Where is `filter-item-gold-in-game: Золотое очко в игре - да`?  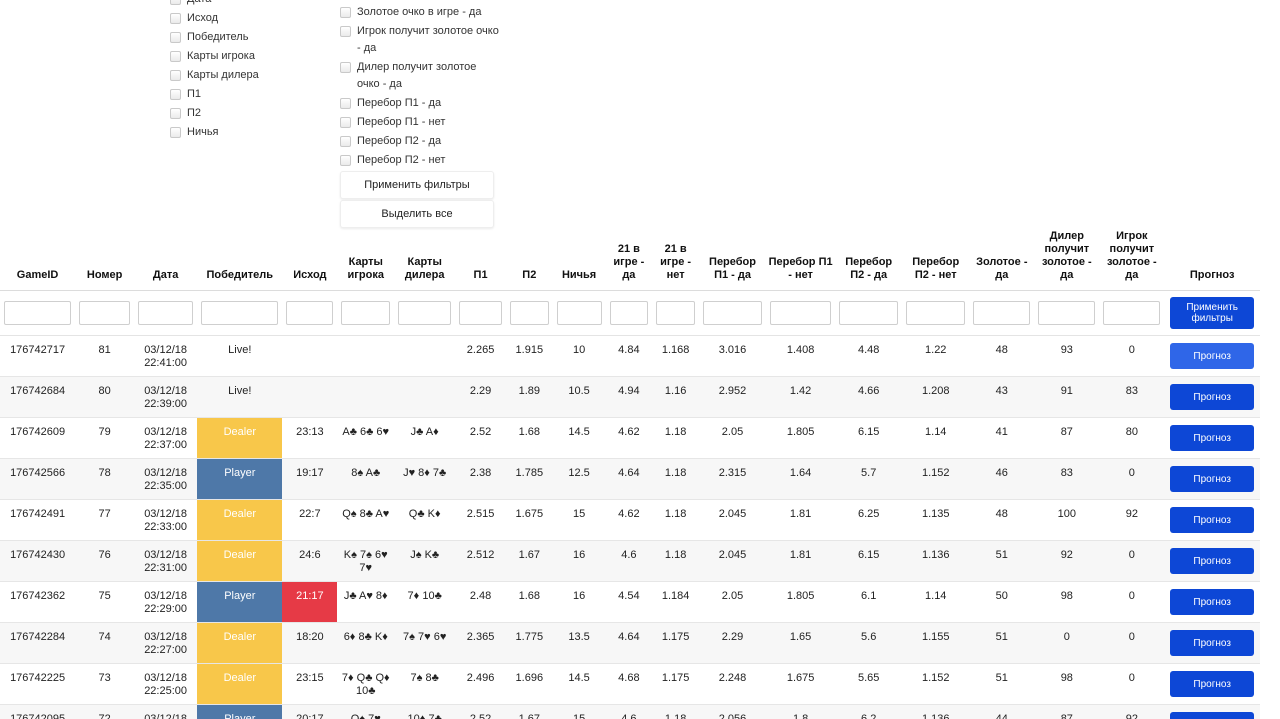
filter-item-gold-in-game: Золотое очко в игре - да is located at coordinates (420, 12).